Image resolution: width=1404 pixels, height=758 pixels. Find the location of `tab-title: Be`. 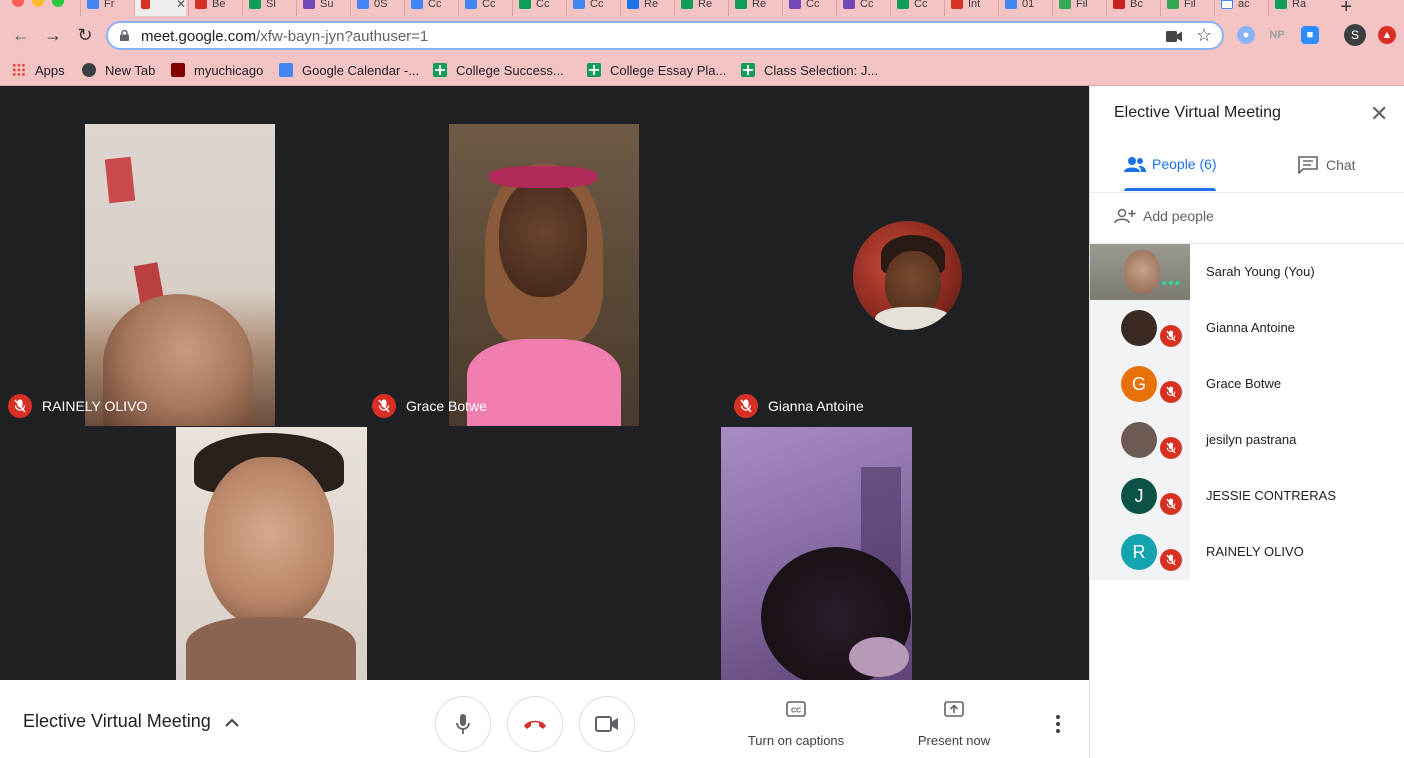

tab-title: Be is located at coordinates (219, 4).